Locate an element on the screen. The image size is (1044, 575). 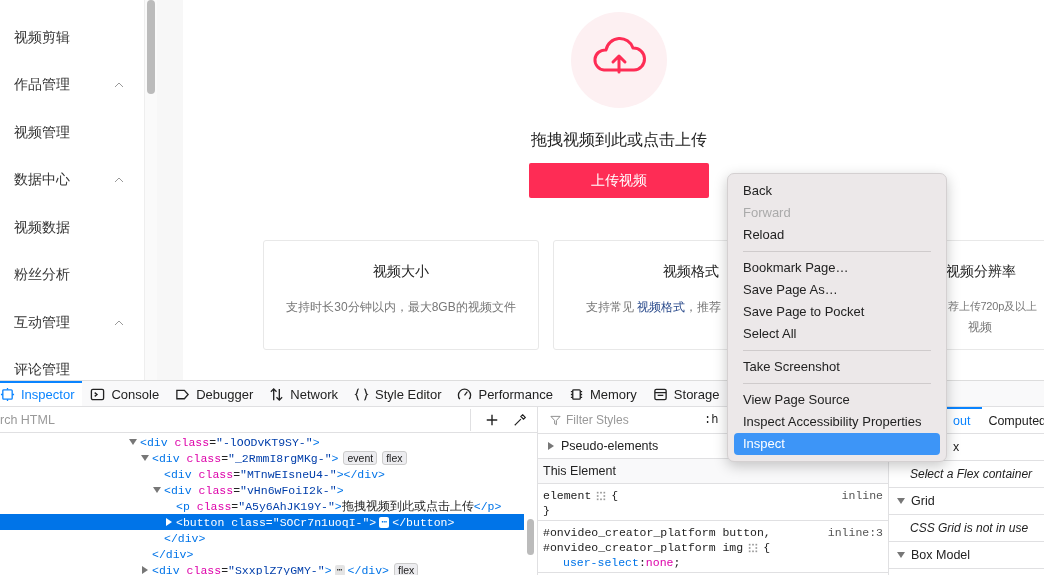
css-selector: #onvideo_creator_platform img is located at coordinates (643, 547).